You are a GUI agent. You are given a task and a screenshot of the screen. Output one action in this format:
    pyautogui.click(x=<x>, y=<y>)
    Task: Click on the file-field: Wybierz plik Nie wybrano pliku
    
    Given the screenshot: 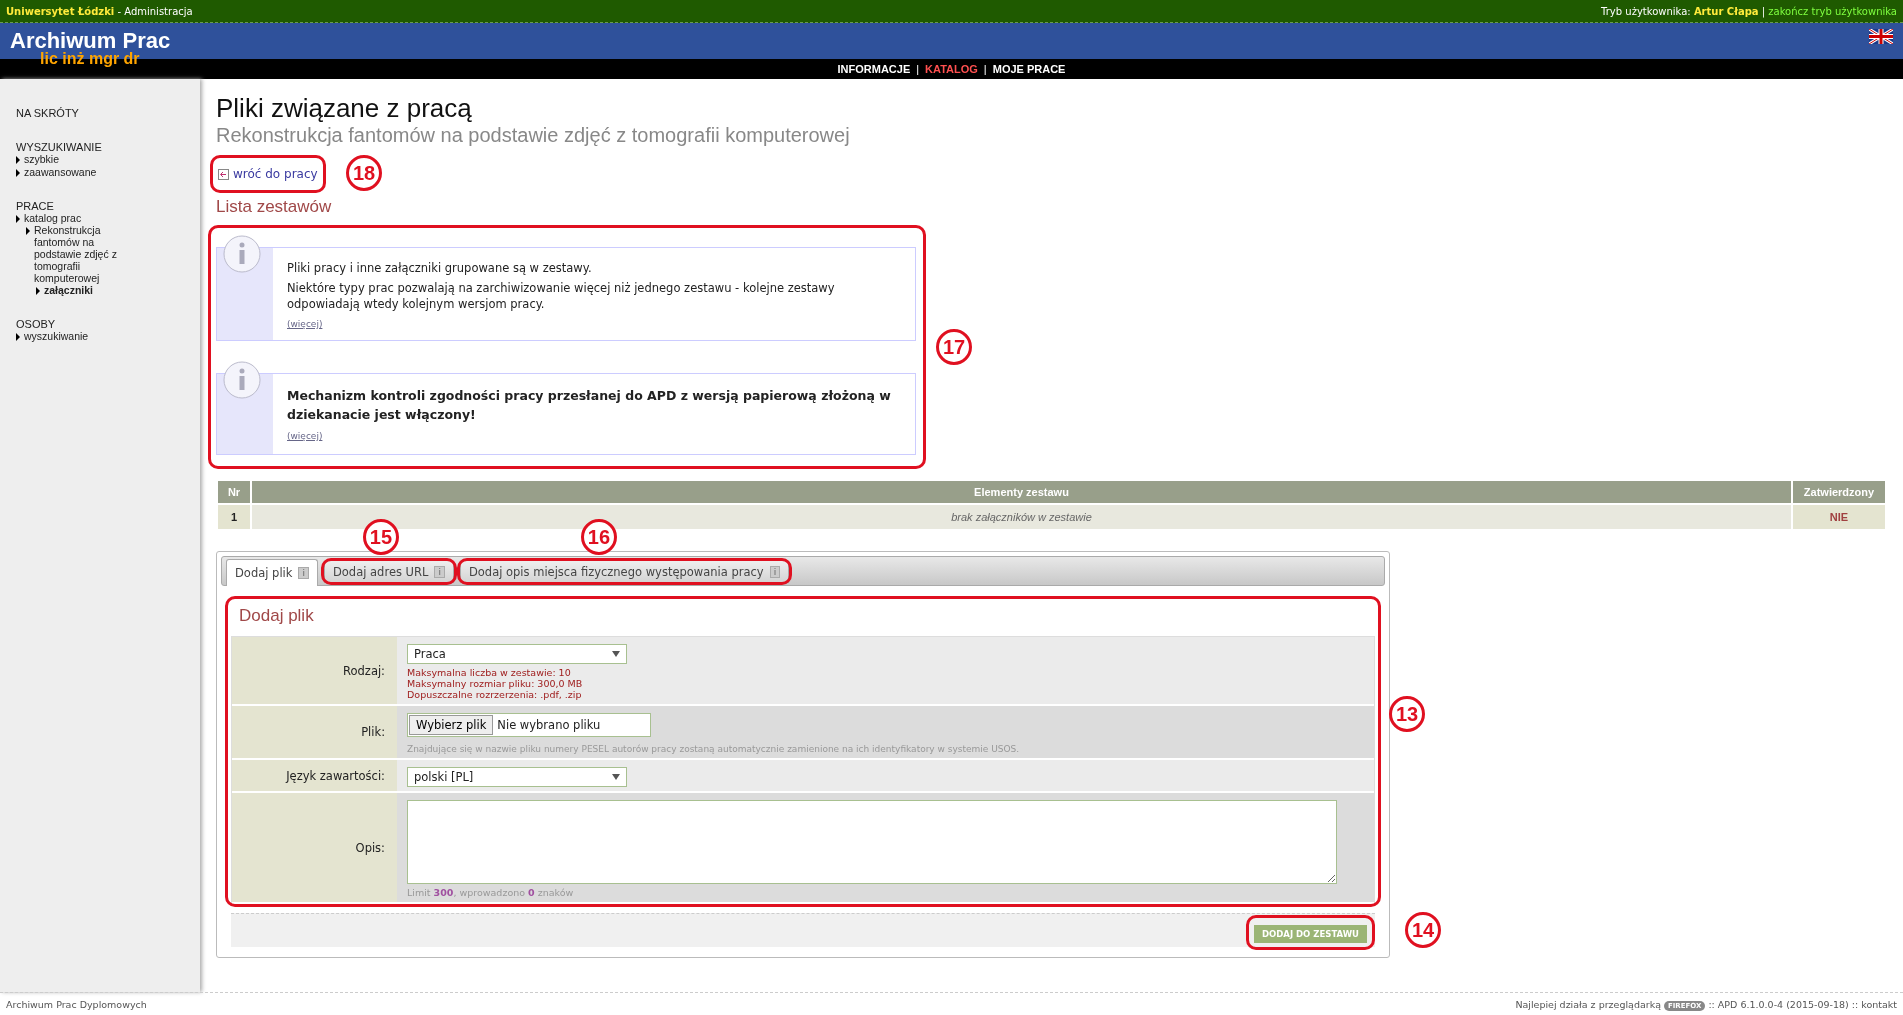 What is the action you would take?
    pyautogui.click(x=529, y=725)
    